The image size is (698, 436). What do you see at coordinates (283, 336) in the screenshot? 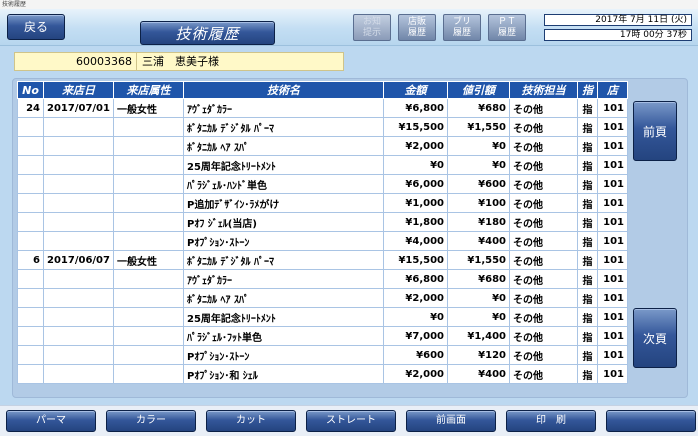
I see `cell-service: ﾊﾟﾗｼﾞｪﾙ･ﾌｯﾄ単色` at bounding box center [283, 336].